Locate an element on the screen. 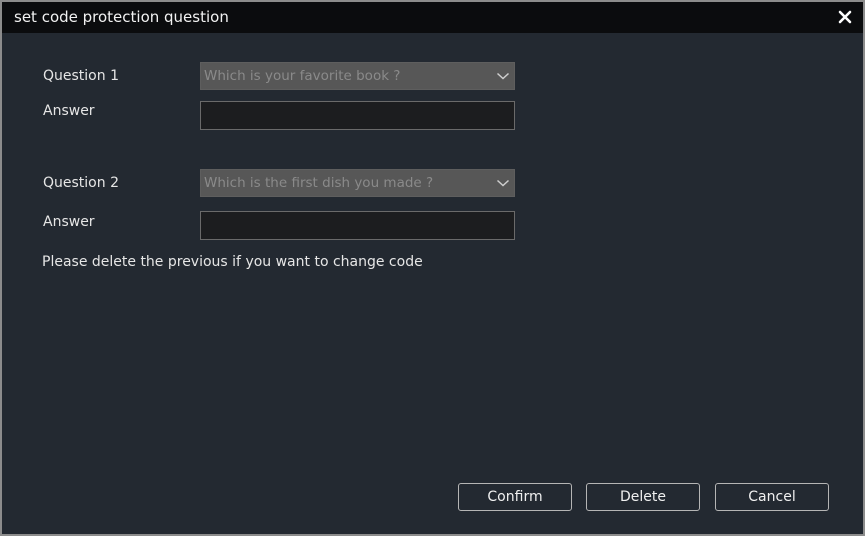 This screenshot has width=865, height=536. question1-select: Which is your favorite book ? is located at coordinates (357, 76).